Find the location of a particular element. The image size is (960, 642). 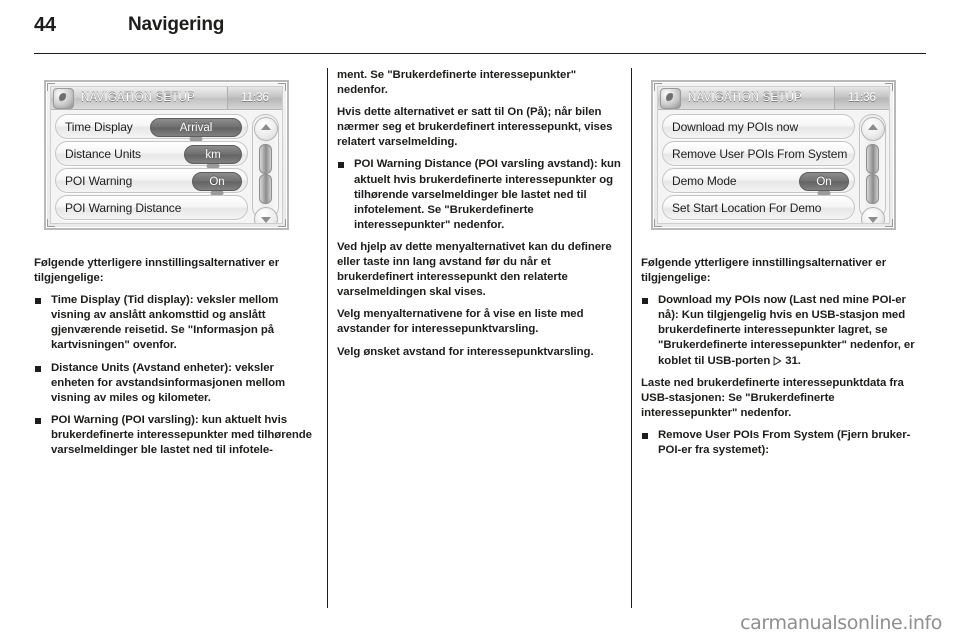

value-pill-distance-units: km is located at coordinates (213, 154).